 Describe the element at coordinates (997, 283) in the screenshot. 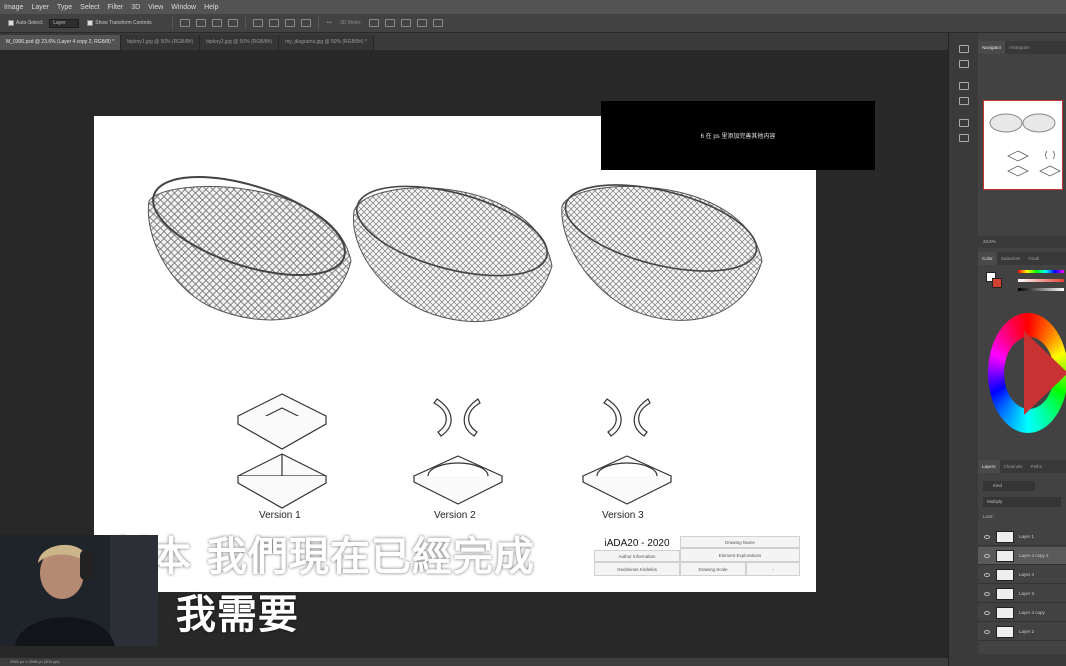

I see `background-color-swatch` at that location.